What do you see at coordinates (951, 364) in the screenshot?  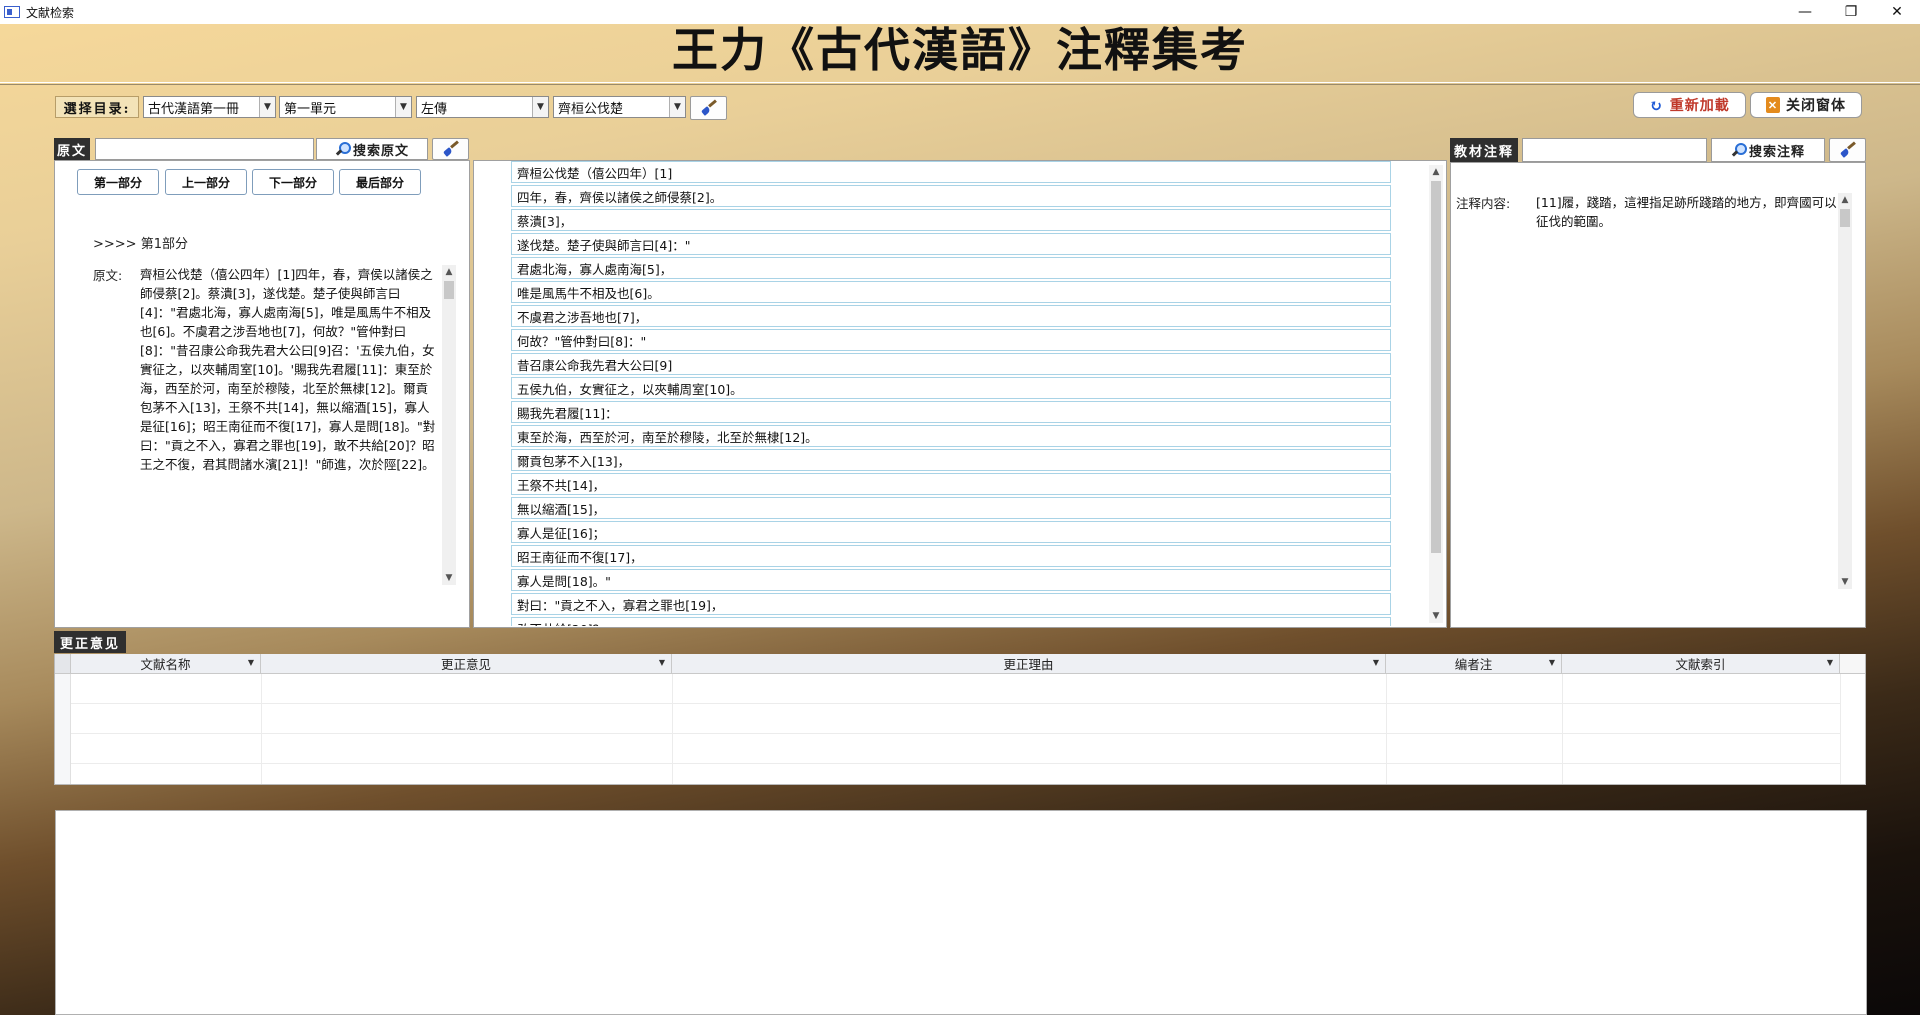 I see `list-item: 昔召康公命我先君大公曰[9]` at bounding box center [951, 364].